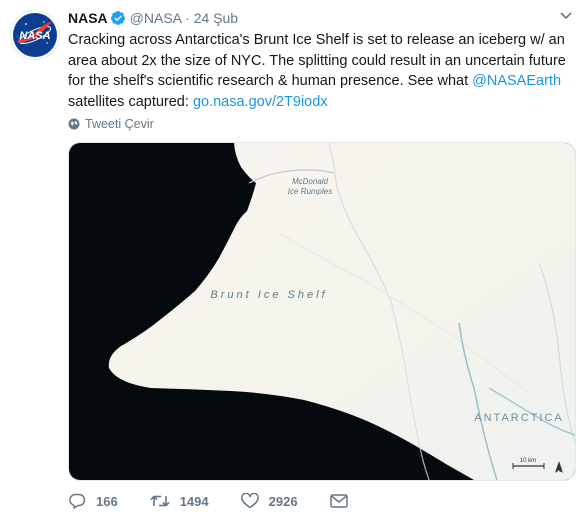 Image resolution: width=584 pixels, height=523 pixels. What do you see at coordinates (310, 181) in the screenshot?
I see `label-mcdonald: McDonald` at bounding box center [310, 181].